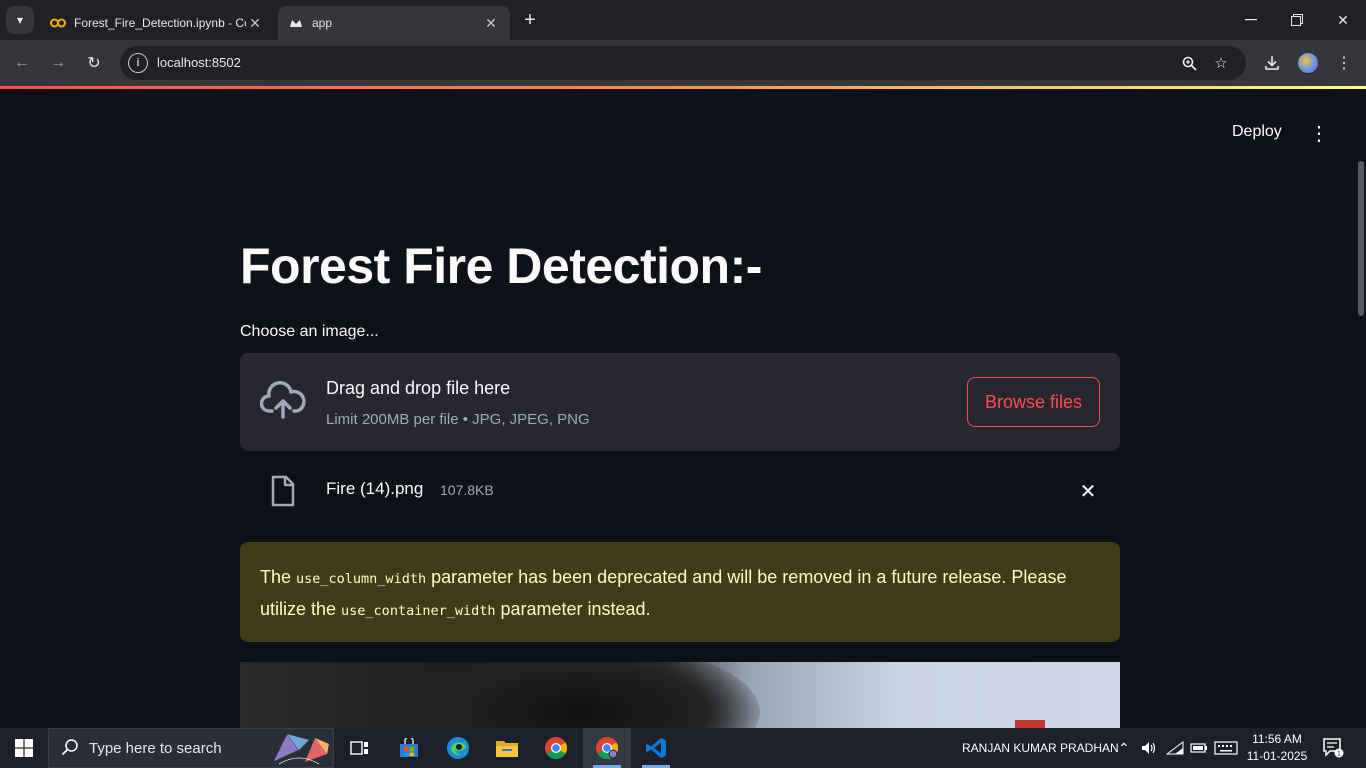  Describe the element at coordinates (24, 748) in the screenshot. I see `windows-start-icon` at that location.